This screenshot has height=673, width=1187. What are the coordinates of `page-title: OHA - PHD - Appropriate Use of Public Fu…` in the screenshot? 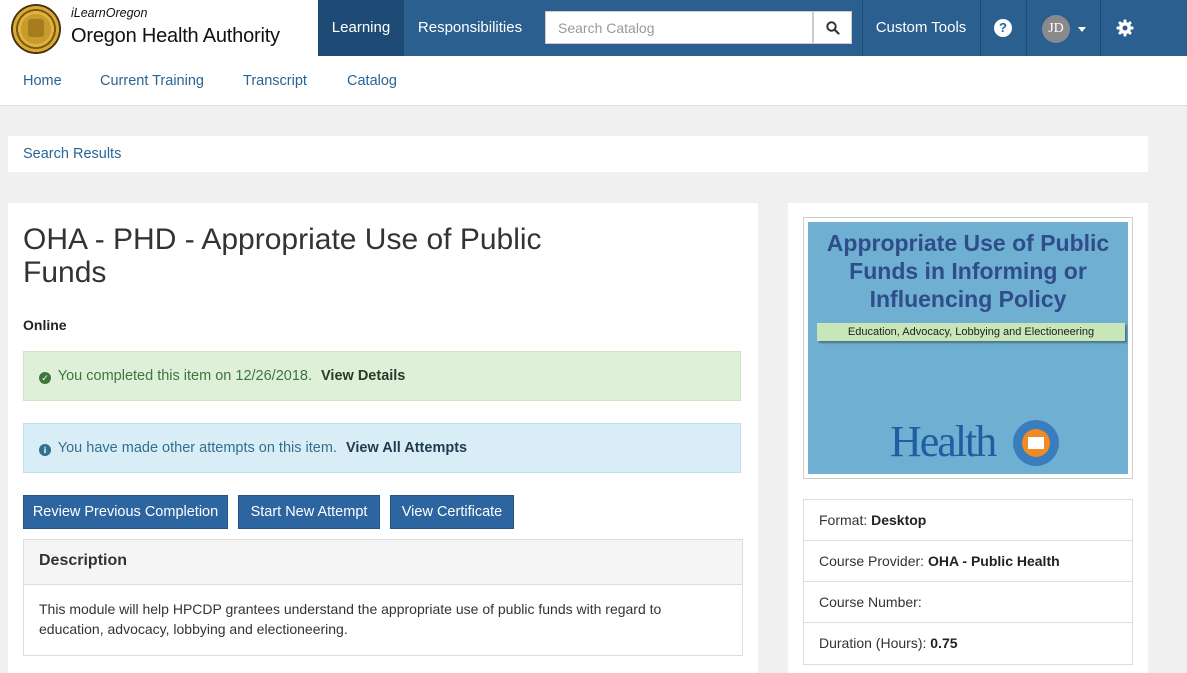 It's located at (282, 256).